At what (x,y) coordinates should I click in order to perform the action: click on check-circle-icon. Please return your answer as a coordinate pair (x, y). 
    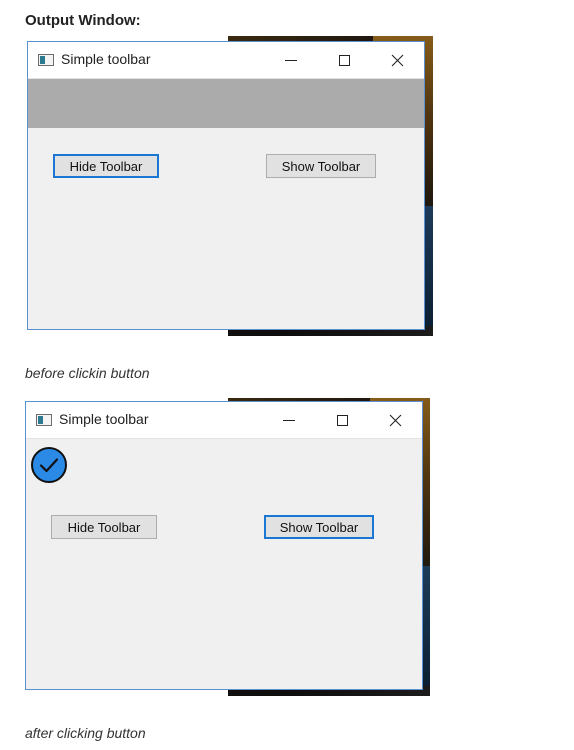
    Looking at the image, I should click on (49, 465).